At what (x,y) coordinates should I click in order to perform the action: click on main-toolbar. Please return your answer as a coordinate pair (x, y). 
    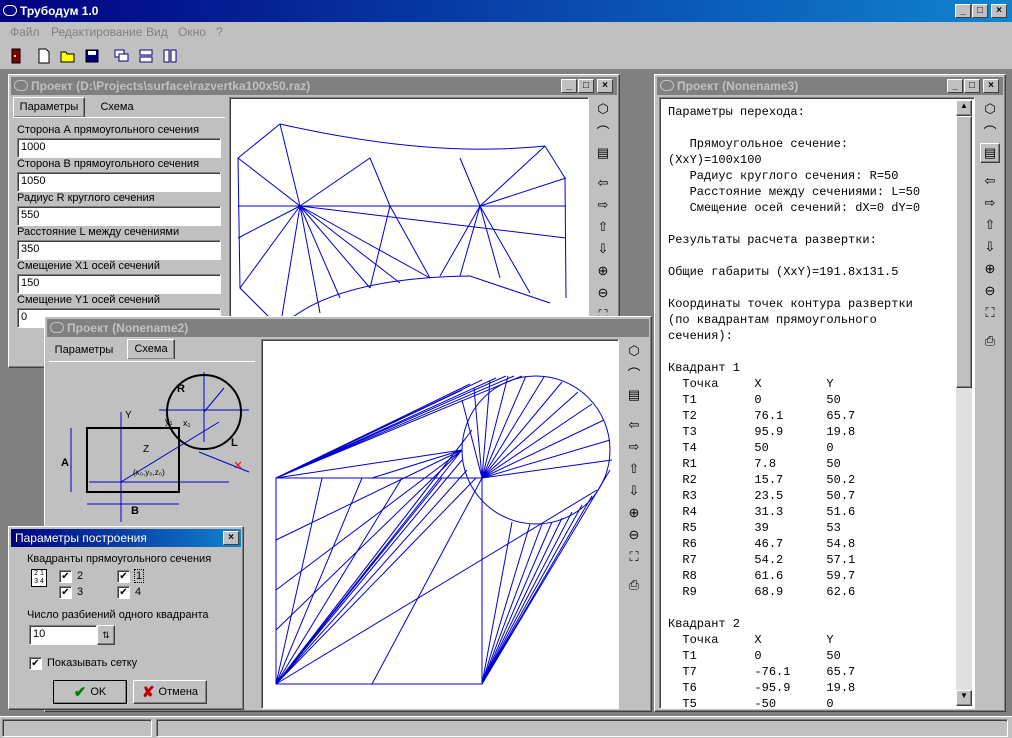
    Looking at the image, I should click on (506, 56).